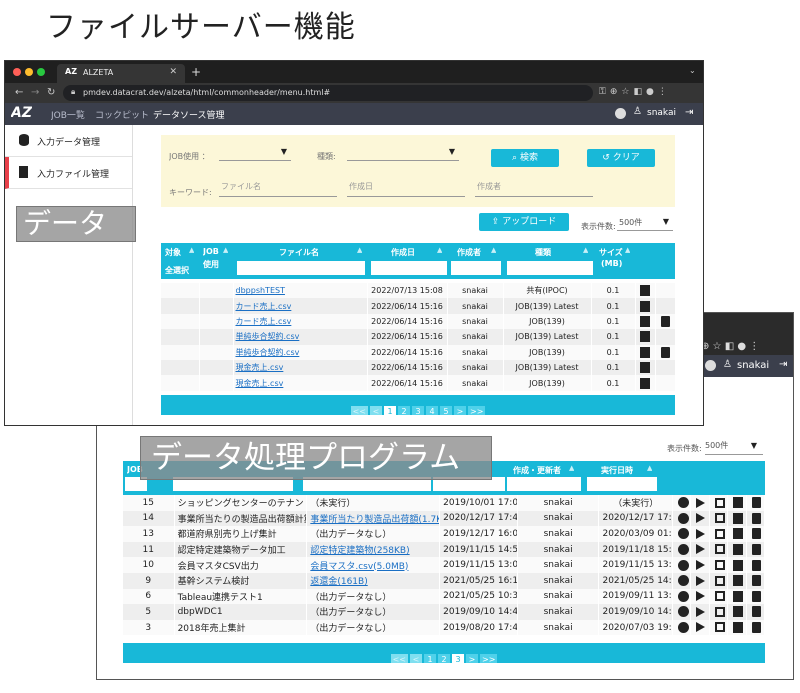 This screenshot has width=800, height=693. What do you see at coordinates (21, 113) in the screenshot?
I see `app-logo: AZ` at bounding box center [21, 113].